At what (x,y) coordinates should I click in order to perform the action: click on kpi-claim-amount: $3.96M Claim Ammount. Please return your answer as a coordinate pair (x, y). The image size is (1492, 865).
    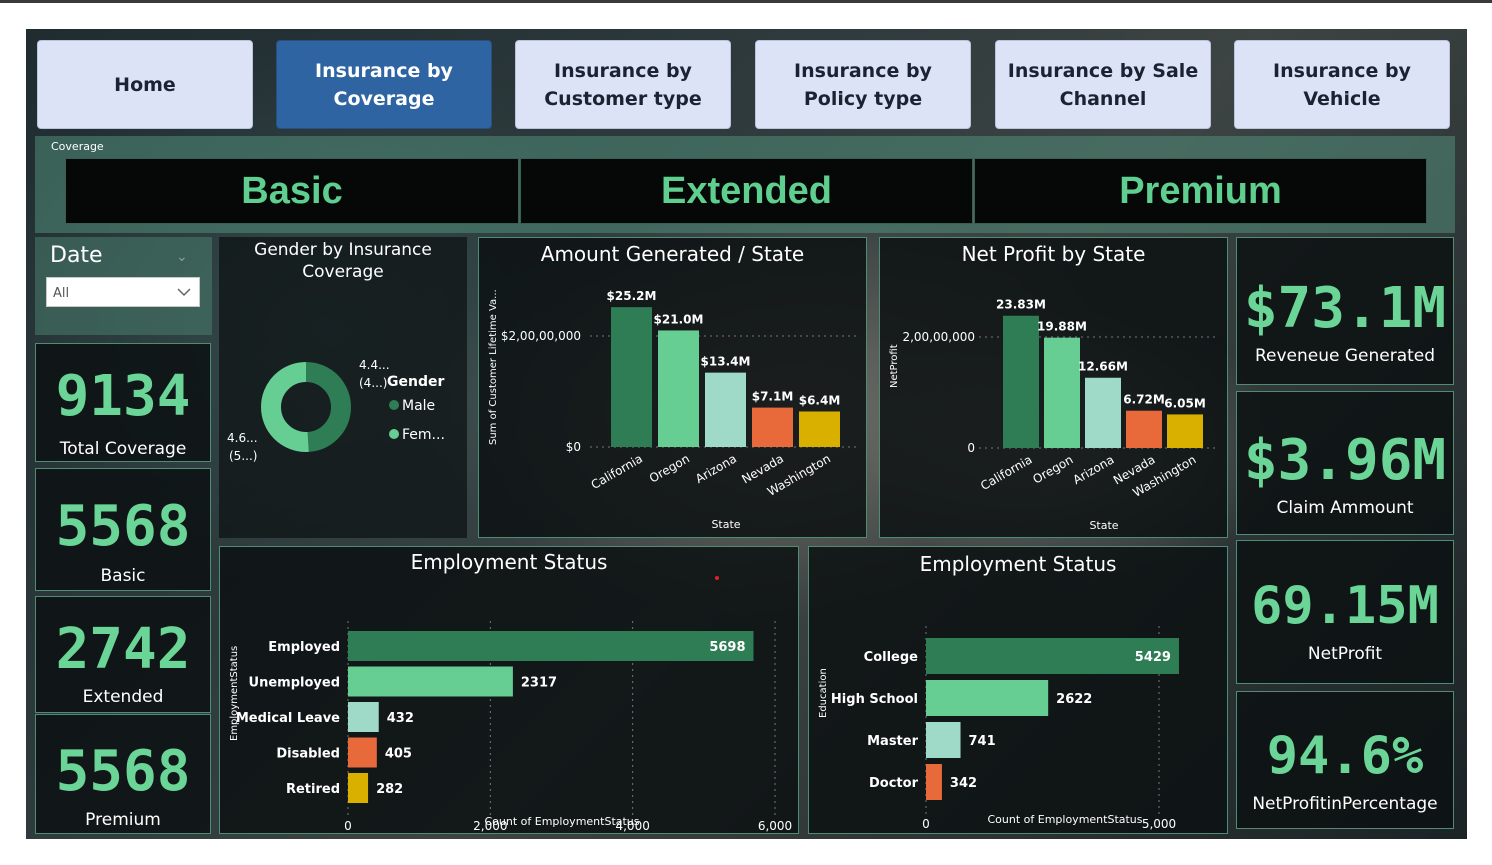
    Looking at the image, I should click on (1345, 463).